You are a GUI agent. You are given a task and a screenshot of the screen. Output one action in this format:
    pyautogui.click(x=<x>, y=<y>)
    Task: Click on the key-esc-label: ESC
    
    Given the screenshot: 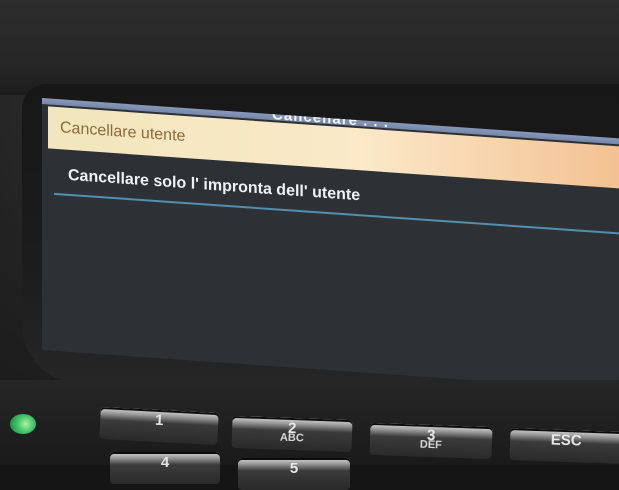 What is the action you would take?
    pyautogui.click(x=566, y=440)
    